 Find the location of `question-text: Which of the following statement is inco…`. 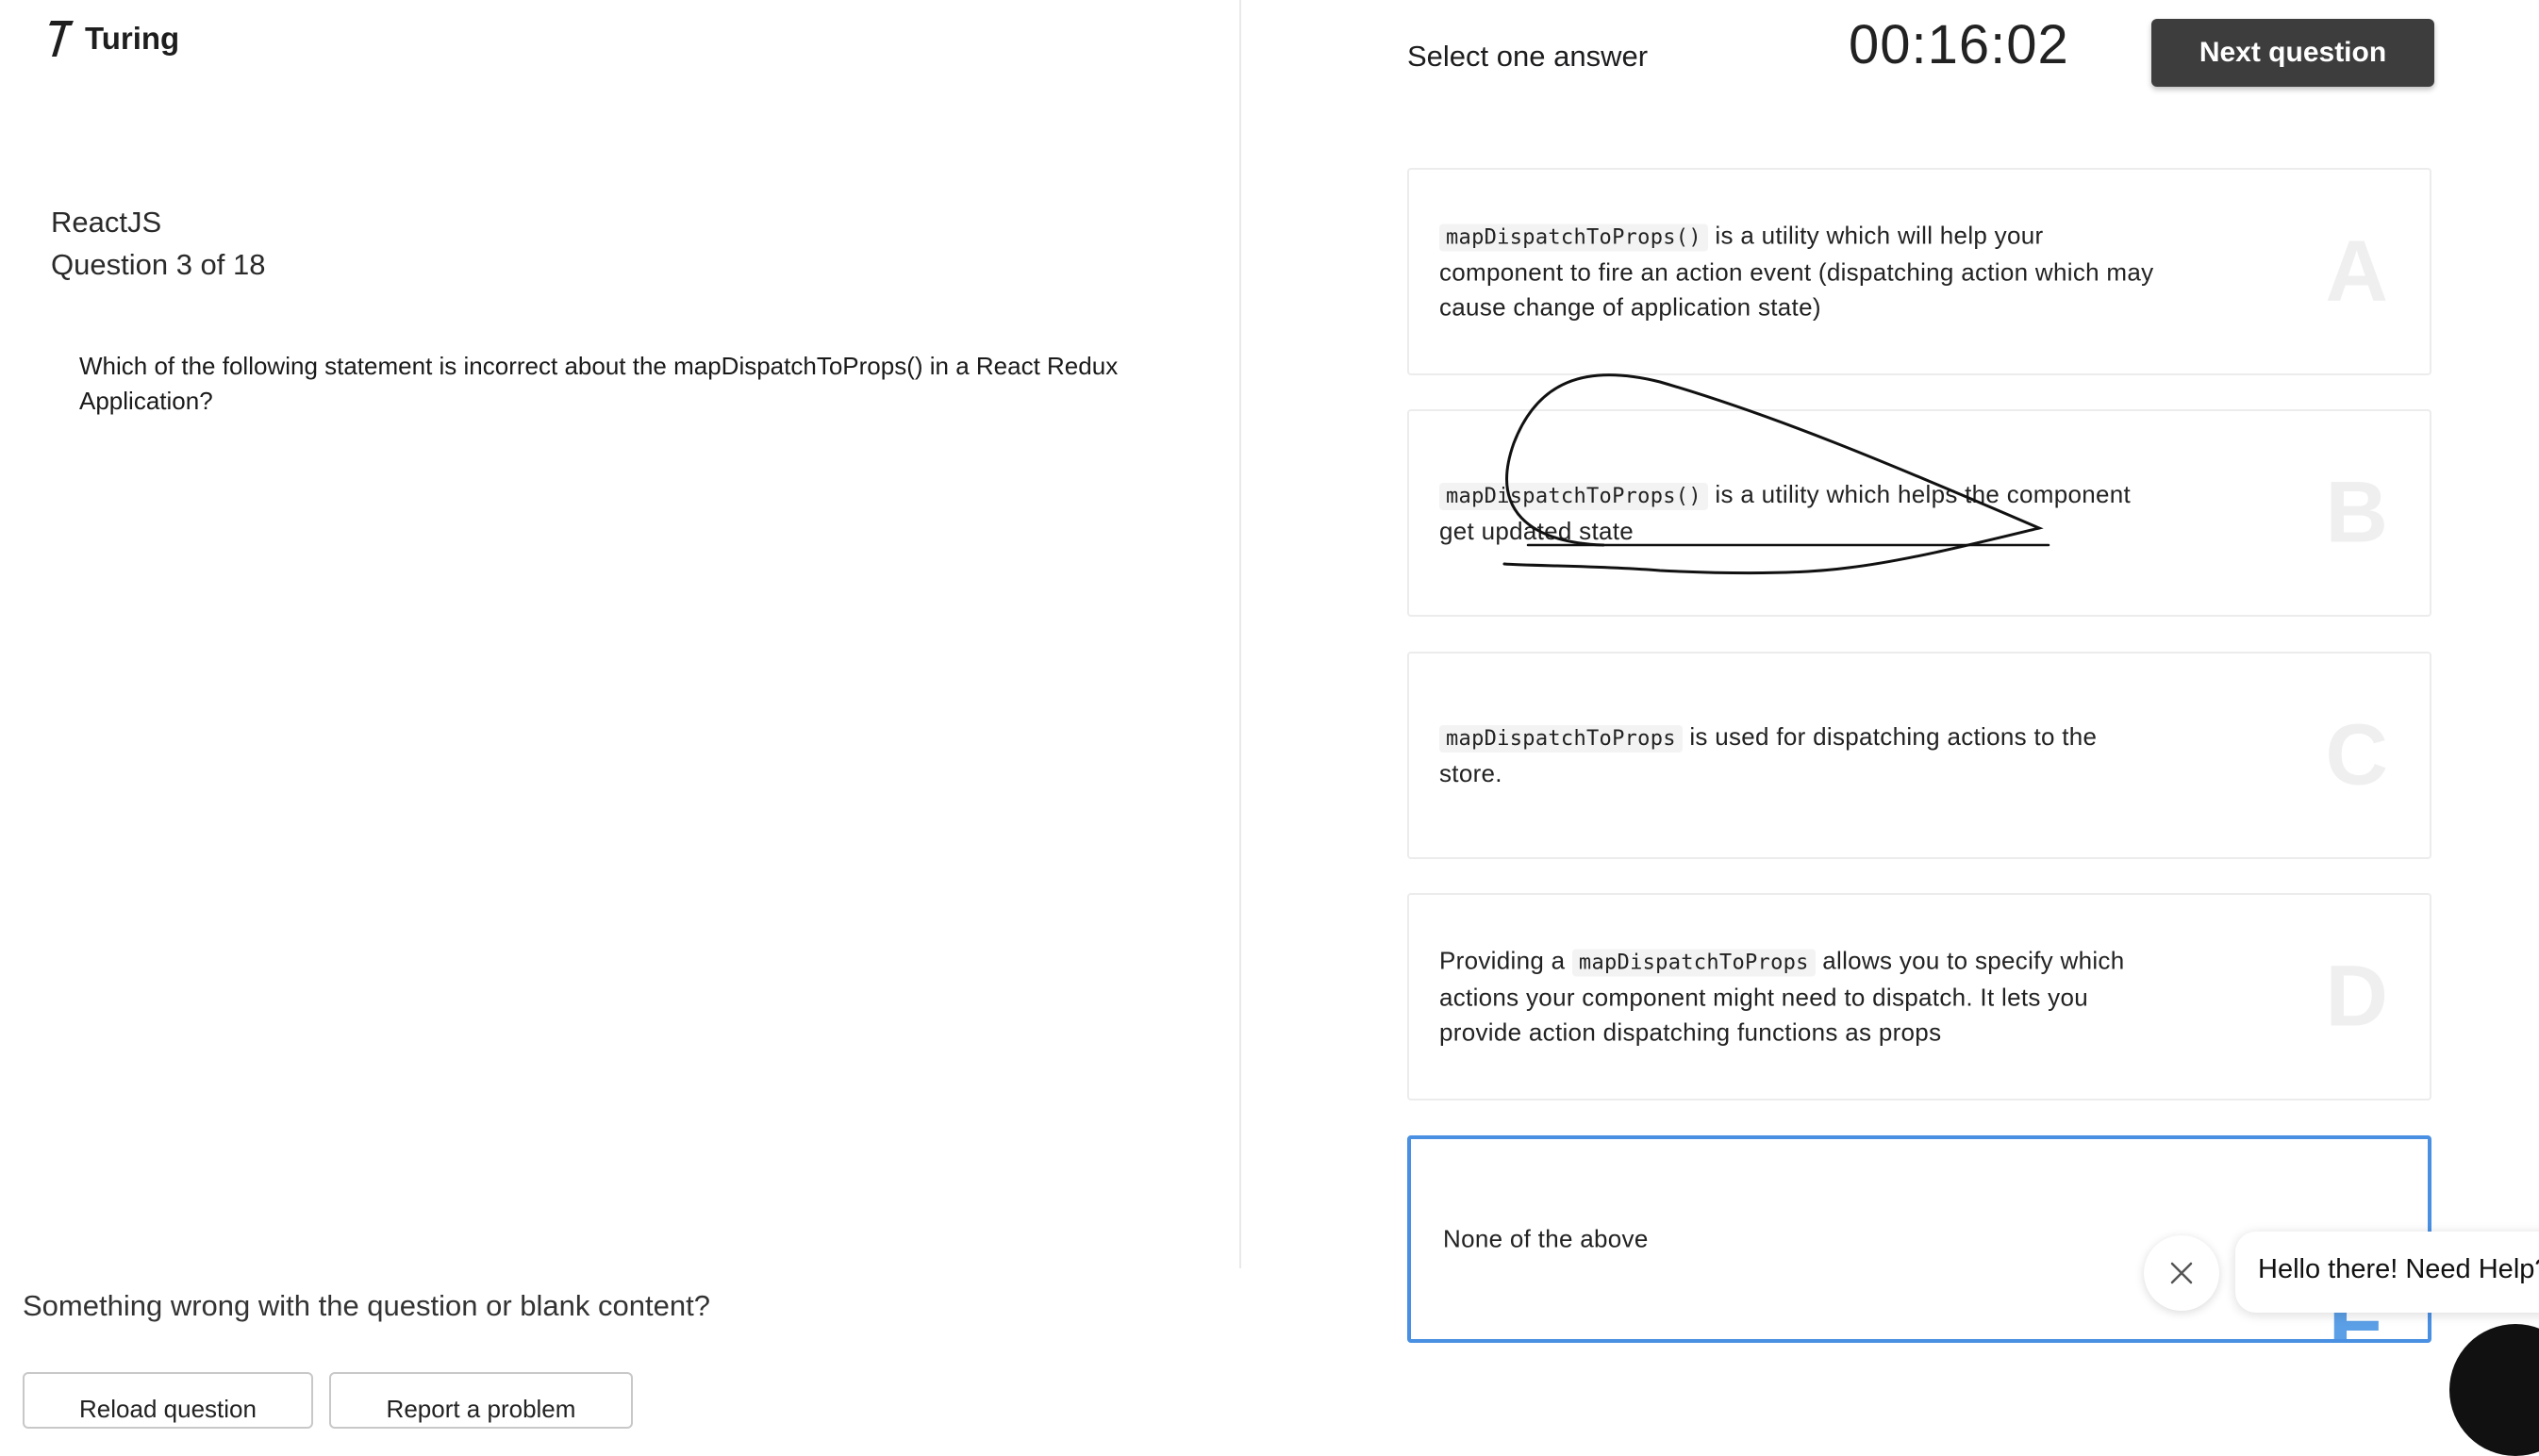

question-text: Which of the following statement is inco… is located at coordinates (599, 383).